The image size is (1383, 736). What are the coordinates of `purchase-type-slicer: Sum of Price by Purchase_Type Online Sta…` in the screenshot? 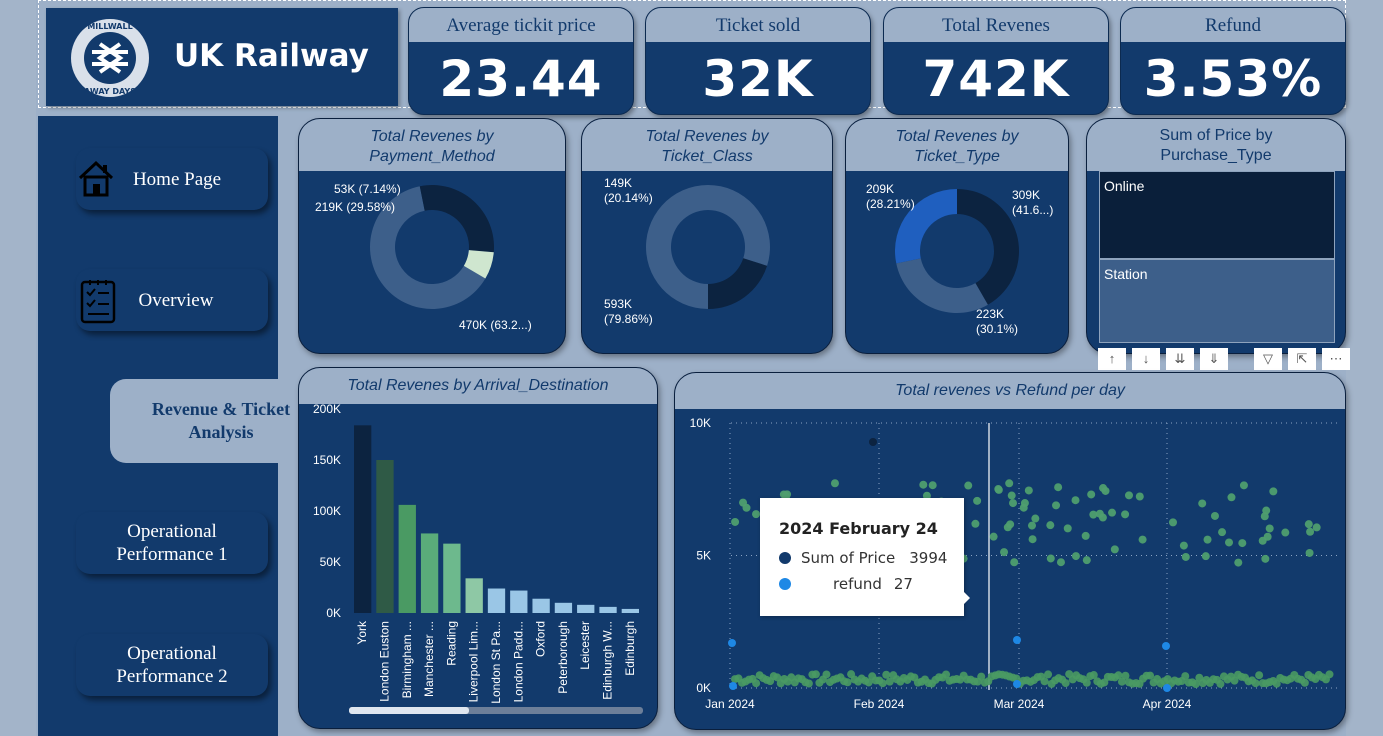 It's located at (1216, 236).